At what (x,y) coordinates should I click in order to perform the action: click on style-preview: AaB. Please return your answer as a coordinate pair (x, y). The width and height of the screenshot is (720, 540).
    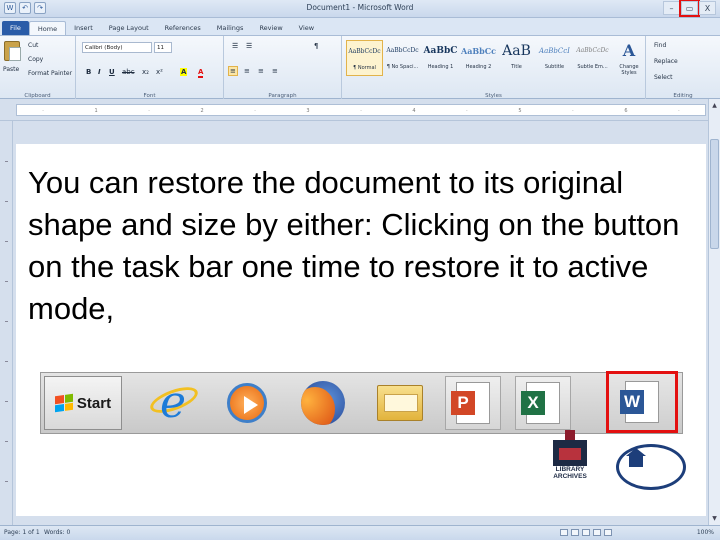
    Looking at the image, I should click on (516, 51).